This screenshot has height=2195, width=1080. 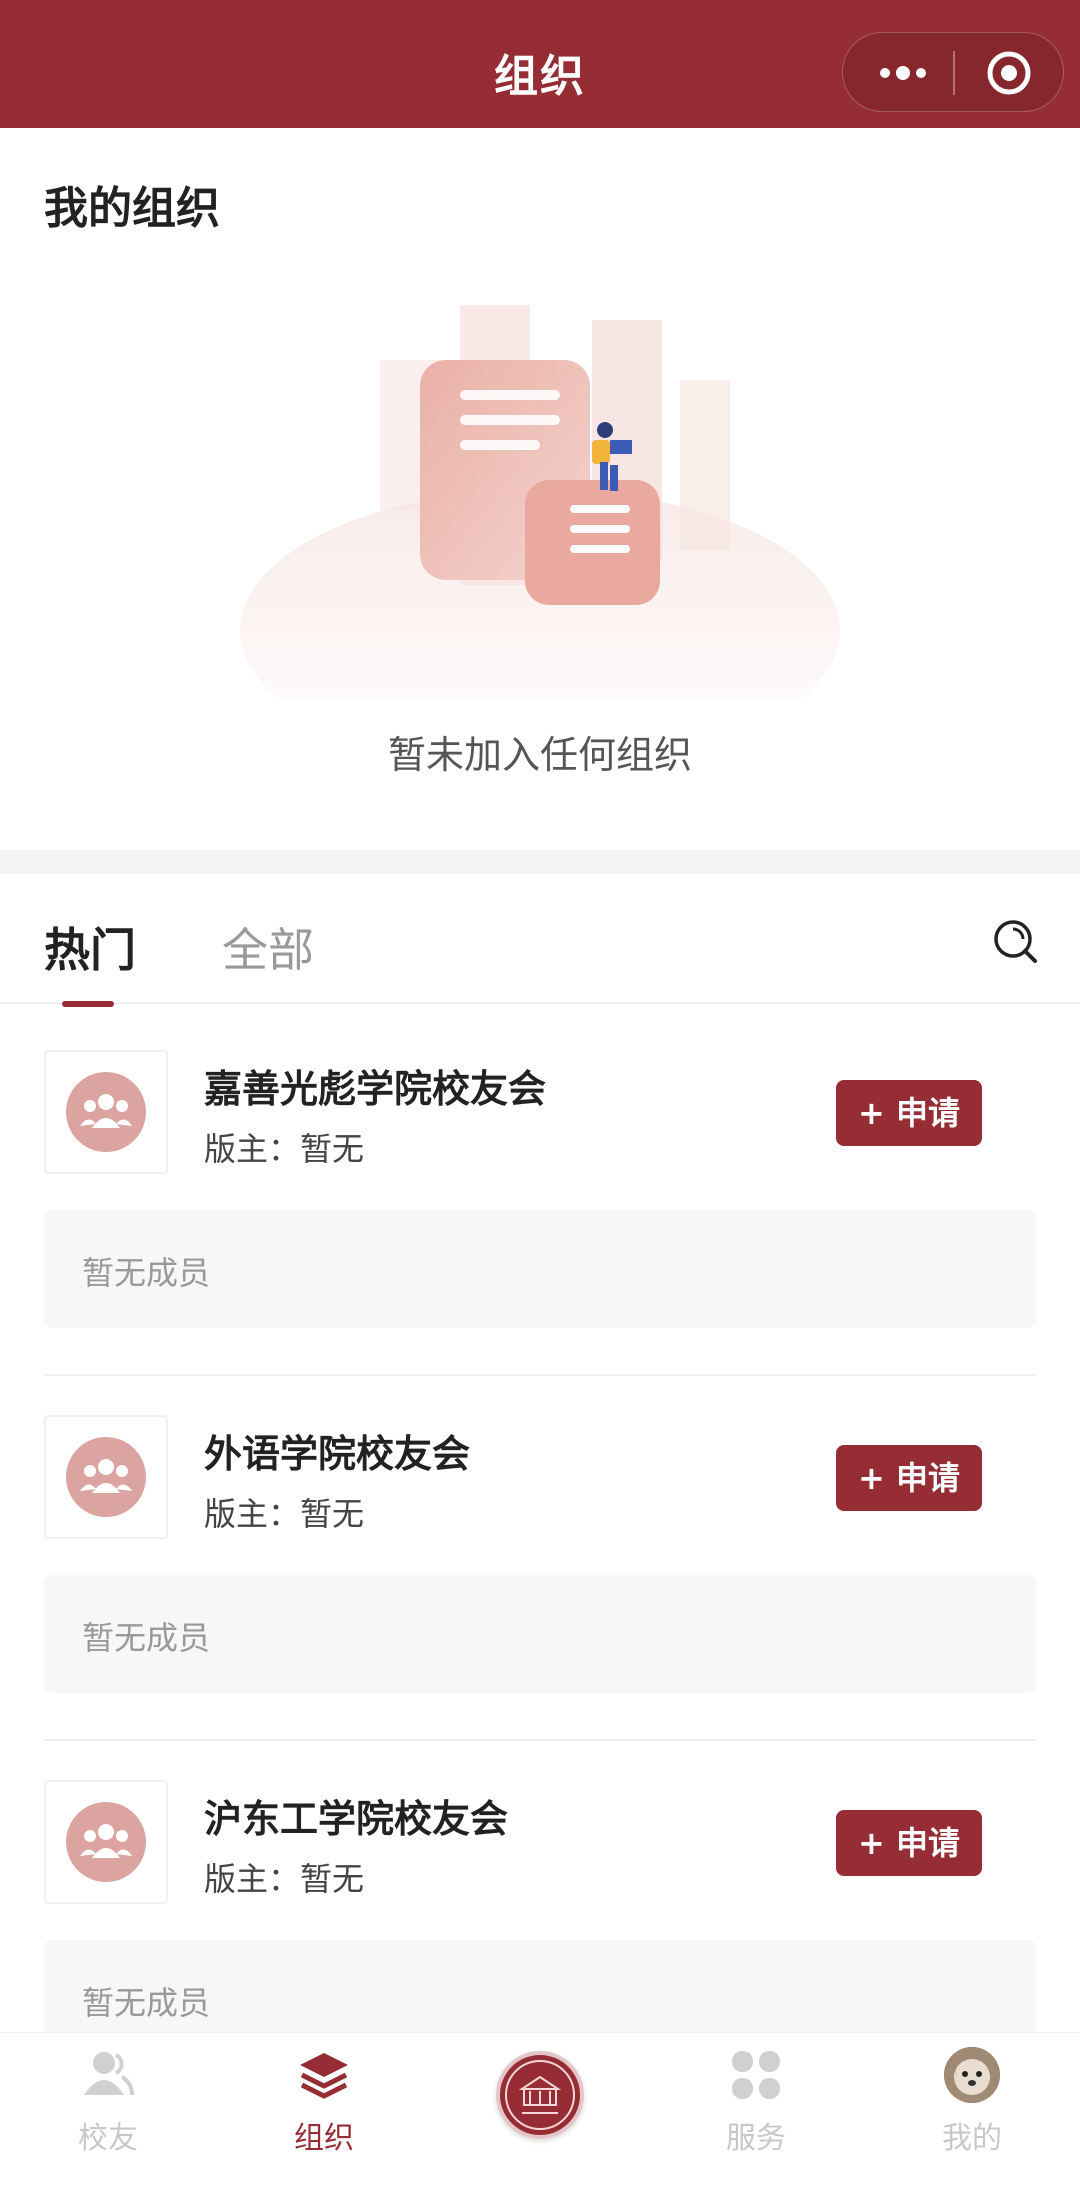 What do you see at coordinates (90, 947) in the screenshot?
I see `tab-hot: 热门` at bounding box center [90, 947].